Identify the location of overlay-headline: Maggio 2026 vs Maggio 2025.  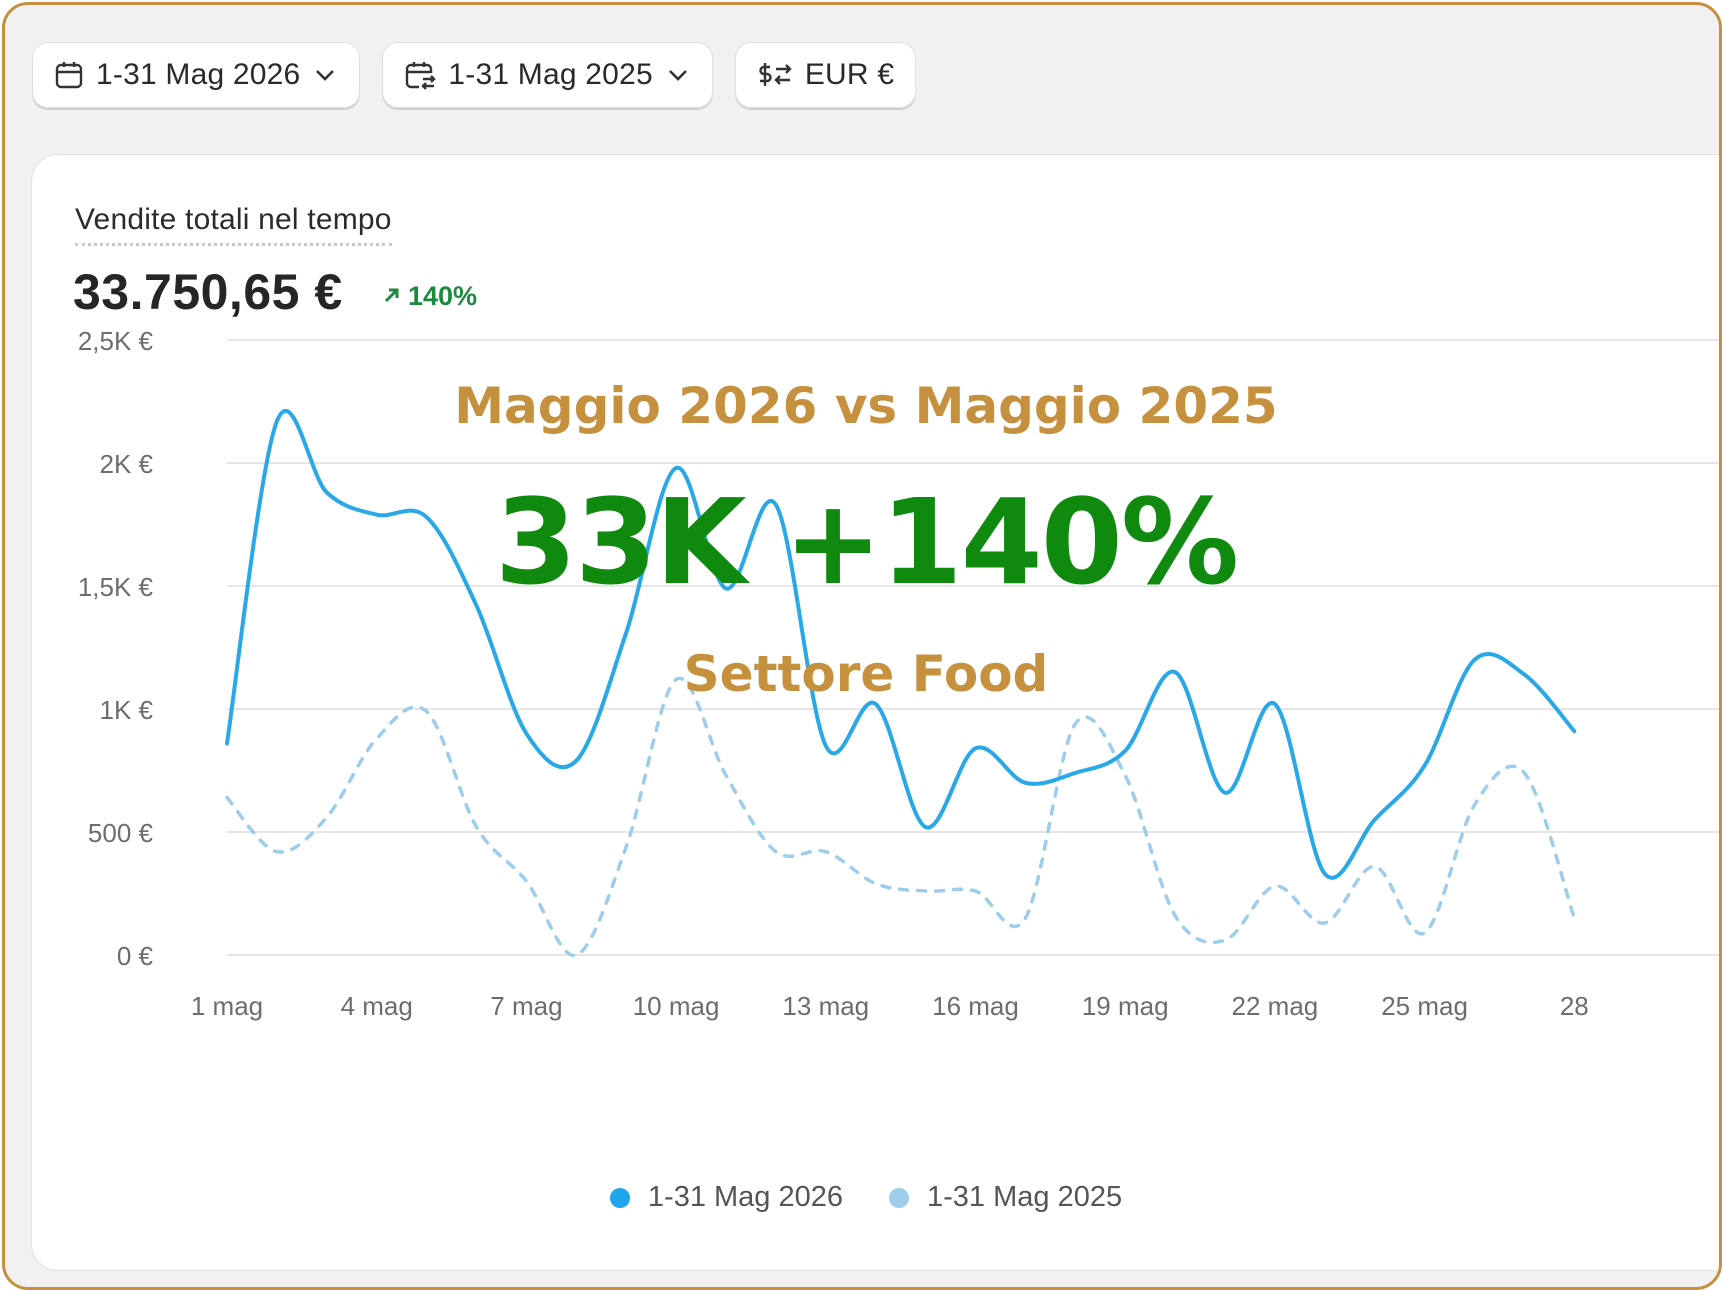
(866, 406).